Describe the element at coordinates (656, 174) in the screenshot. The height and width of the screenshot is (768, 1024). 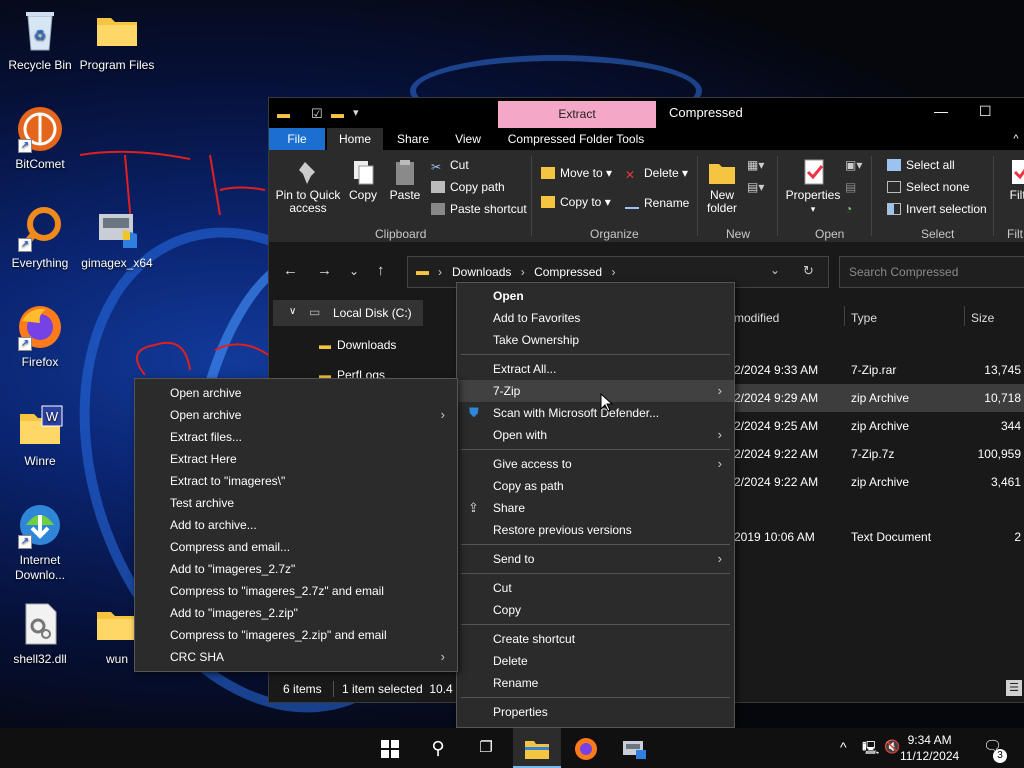
I see `delete-button: ✕ Delete ▾` at that location.